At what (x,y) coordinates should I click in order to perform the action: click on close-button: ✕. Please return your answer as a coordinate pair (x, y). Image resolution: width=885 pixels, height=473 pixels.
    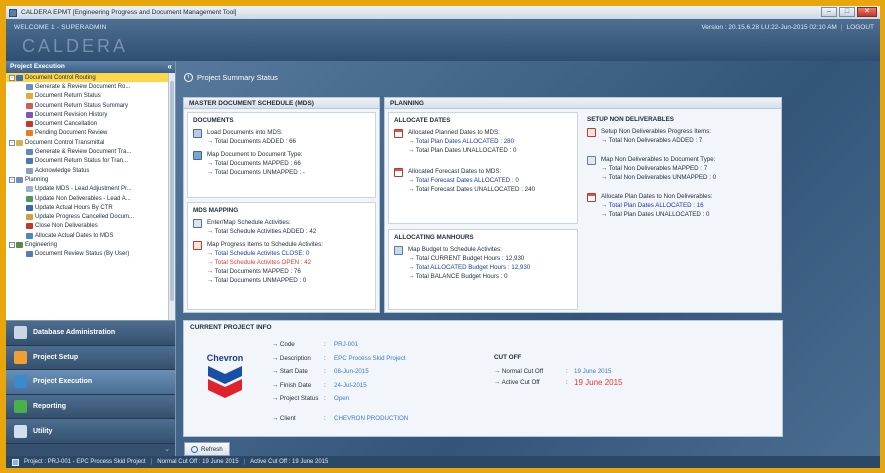
    Looking at the image, I should click on (867, 12).